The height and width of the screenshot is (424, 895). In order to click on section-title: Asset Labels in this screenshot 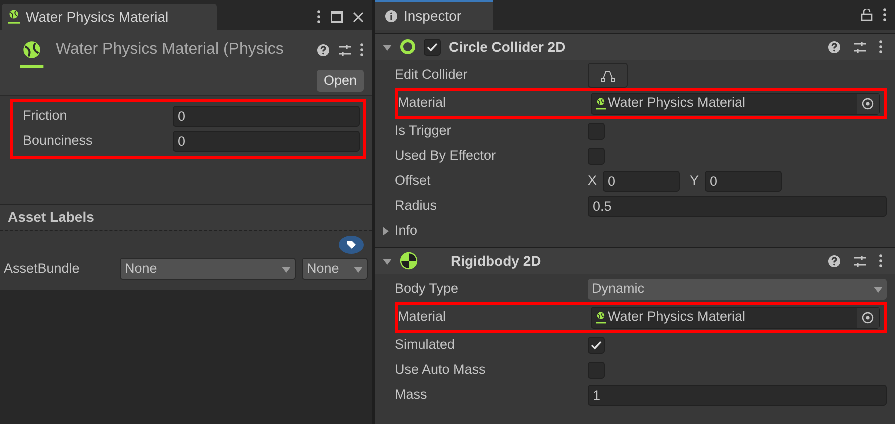, I will do `click(51, 217)`.